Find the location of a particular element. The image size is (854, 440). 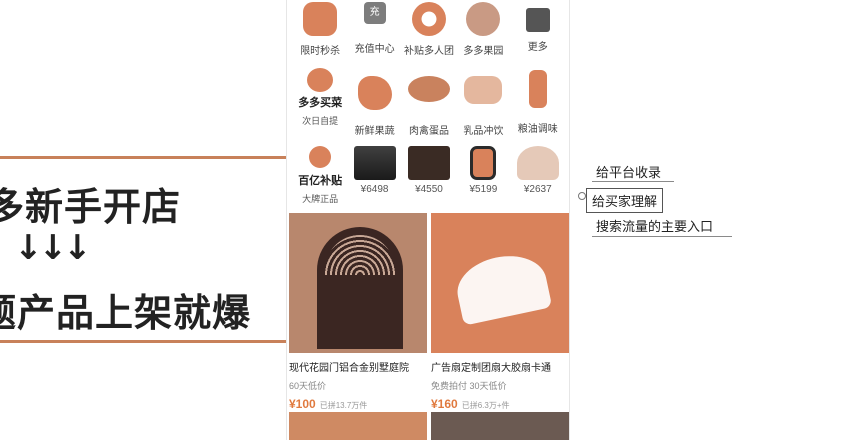

fan-image is located at coordinates (502, 287).